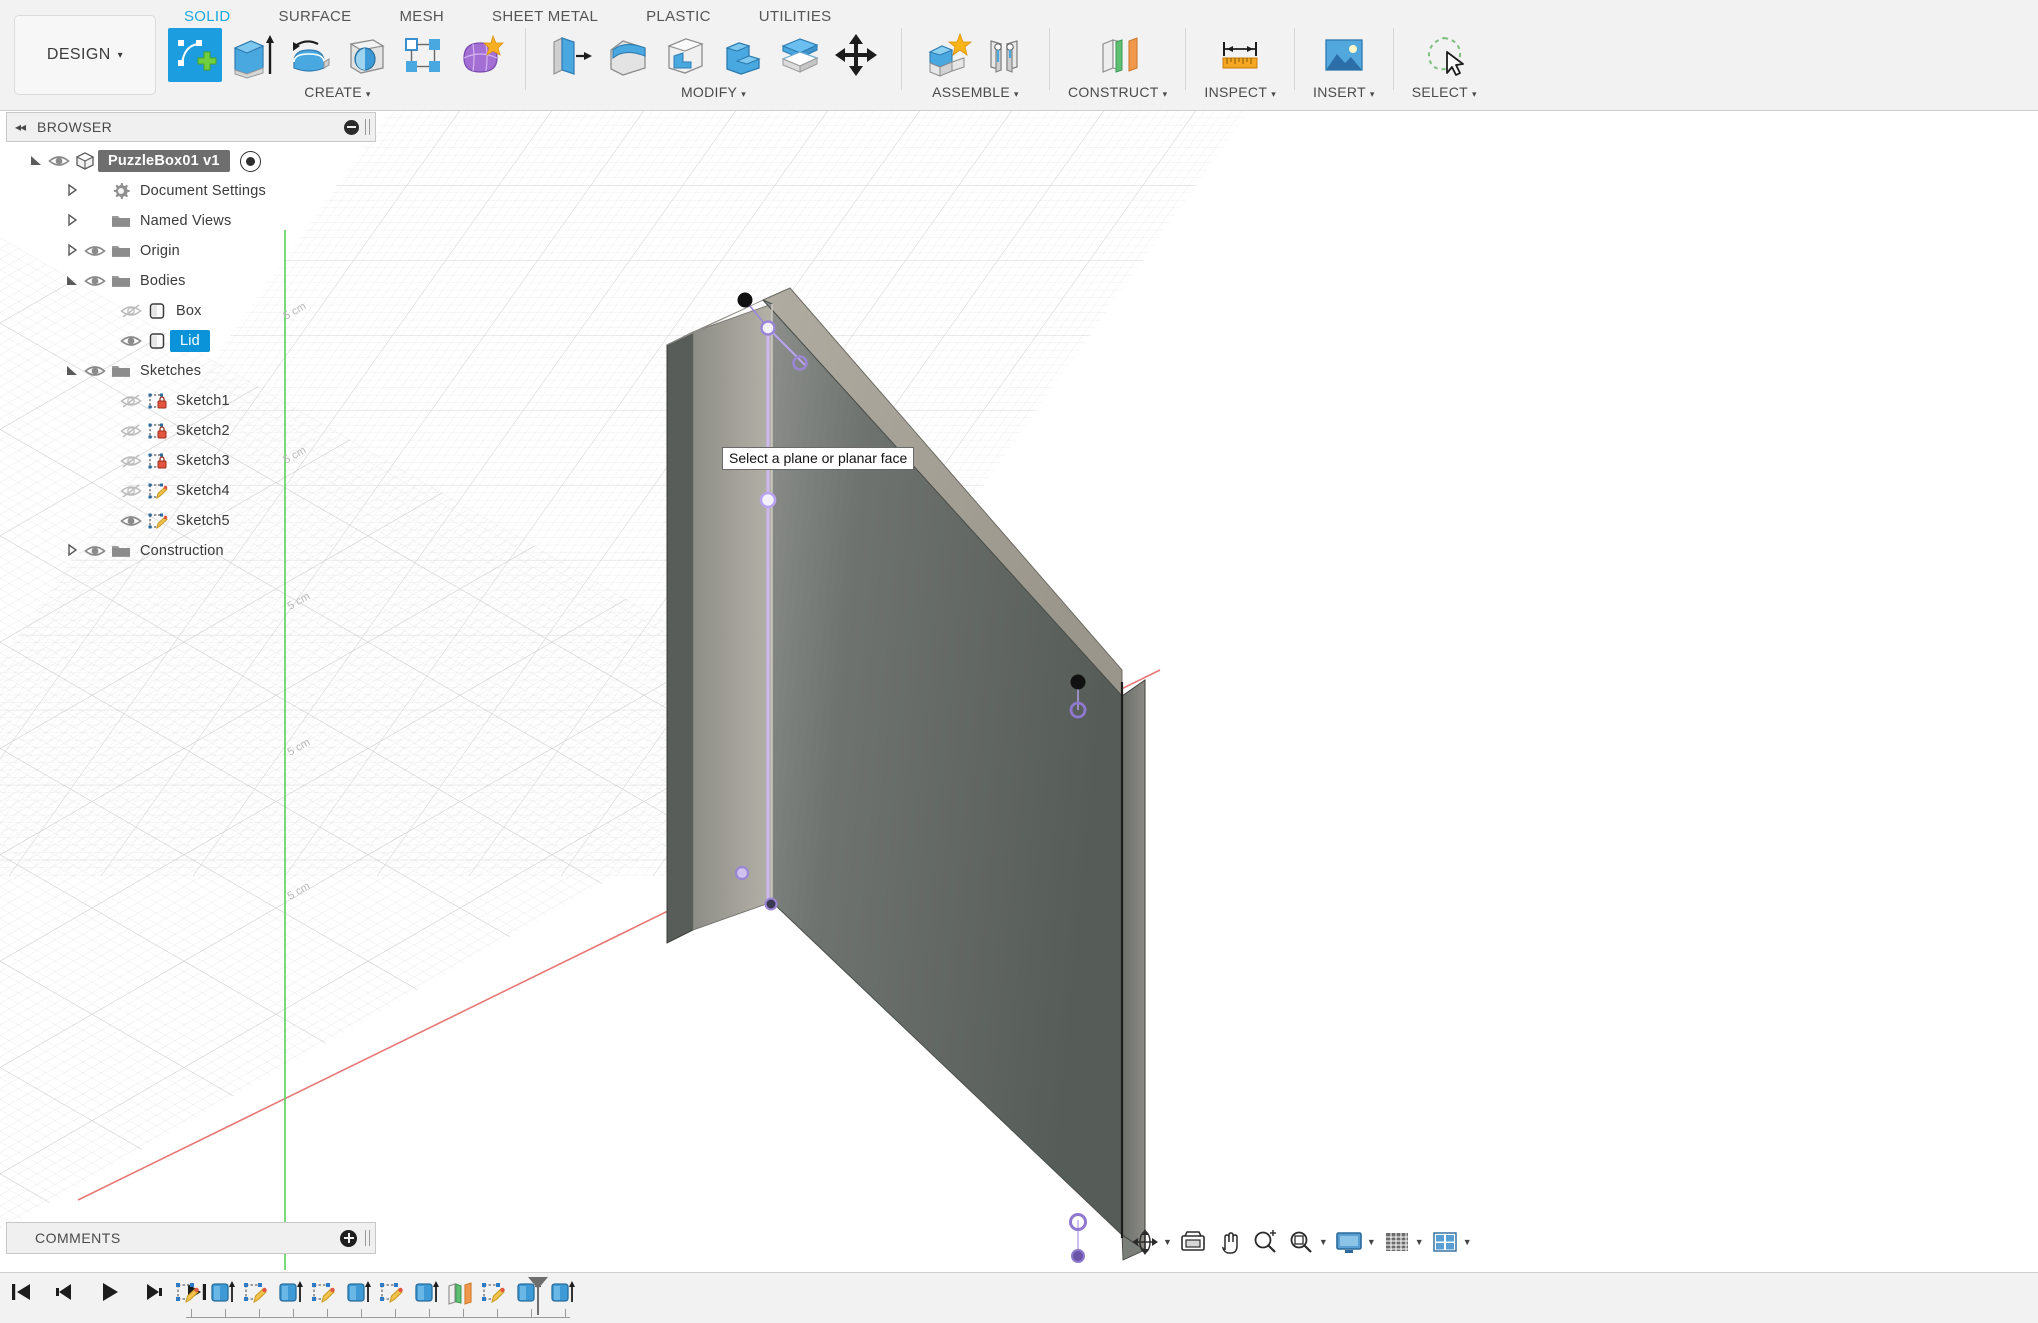 The width and height of the screenshot is (2038, 1323). Describe the element at coordinates (1151, 1242) in the screenshot. I see `orbit-icon: ▼` at that location.